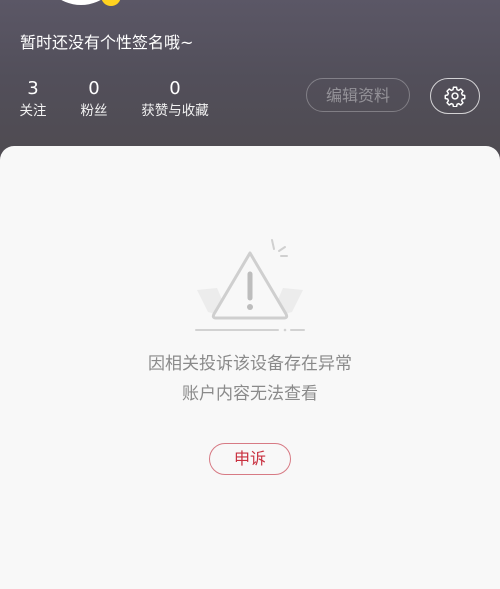 This screenshot has width=500, height=589. I want to click on stat-following-label: 关注, so click(33, 111).